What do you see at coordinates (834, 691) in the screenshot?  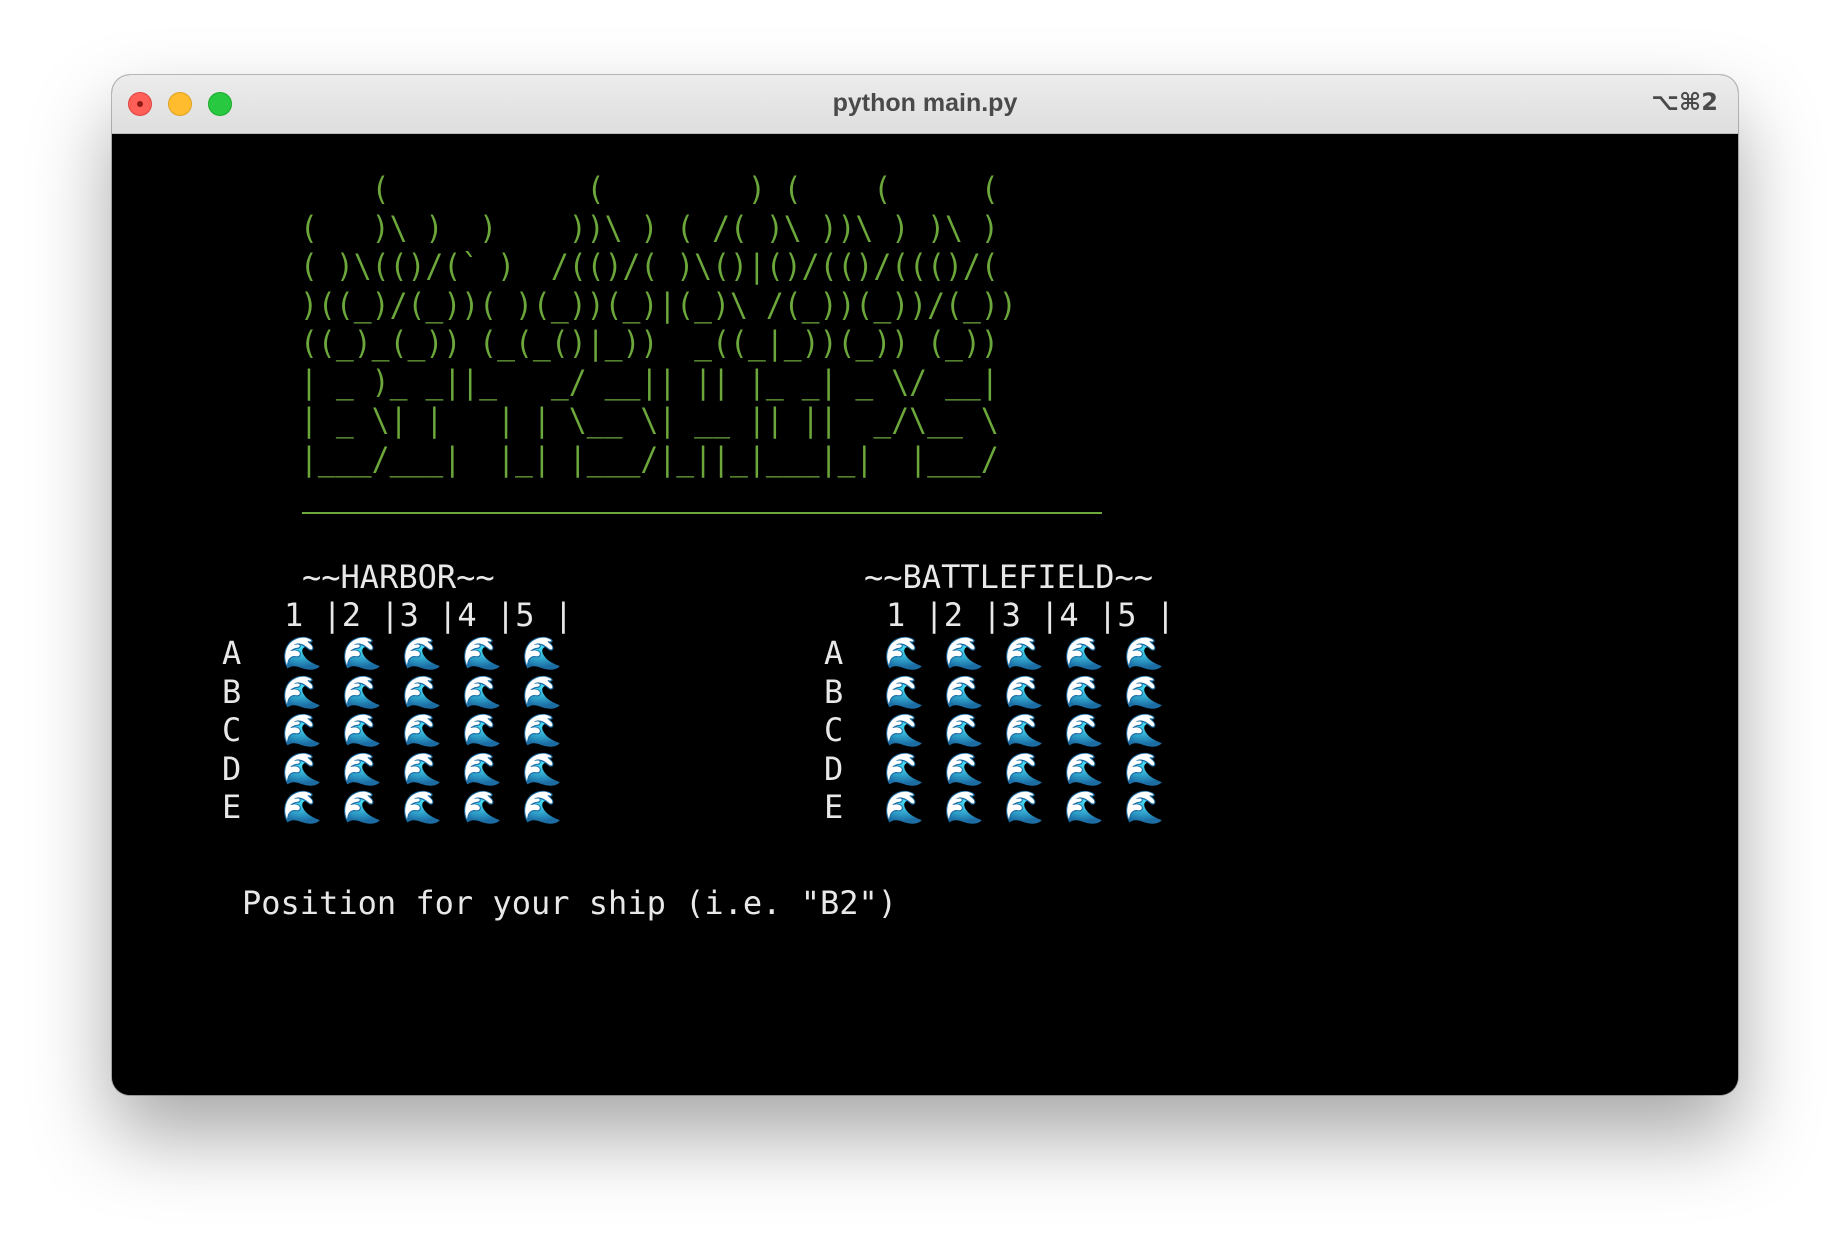 I see `battlefield-row-label: B` at bounding box center [834, 691].